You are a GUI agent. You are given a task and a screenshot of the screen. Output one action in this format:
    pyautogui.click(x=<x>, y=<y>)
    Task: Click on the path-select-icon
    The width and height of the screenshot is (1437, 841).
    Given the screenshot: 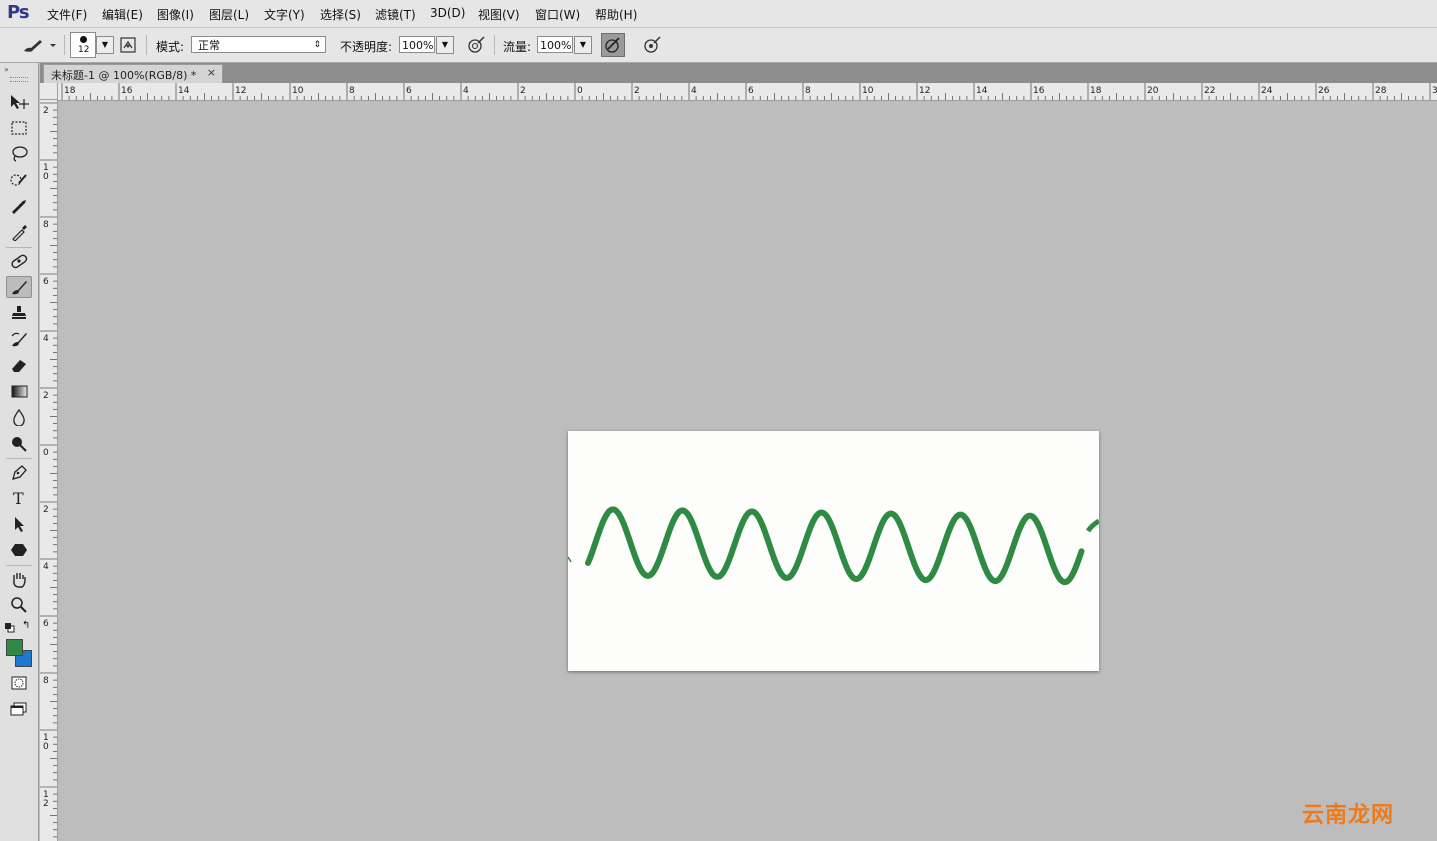 What is the action you would take?
    pyautogui.click(x=19, y=524)
    